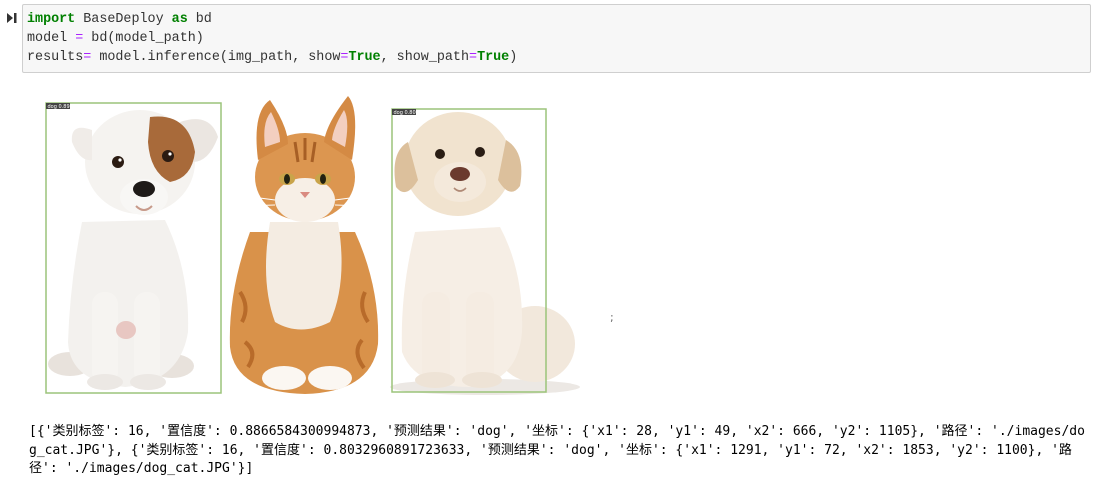  What do you see at coordinates (304, 245) in the screenshot?
I see `cat-middle-image` at bounding box center [304, 245].